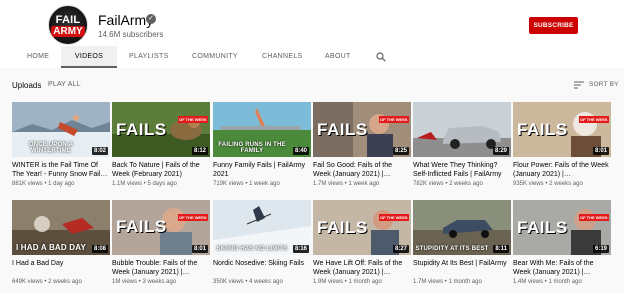 Image resolution: width=624 pixels, height=293 pixels. I want to click on sort-by-button: SORT BY, so click(604, 84).